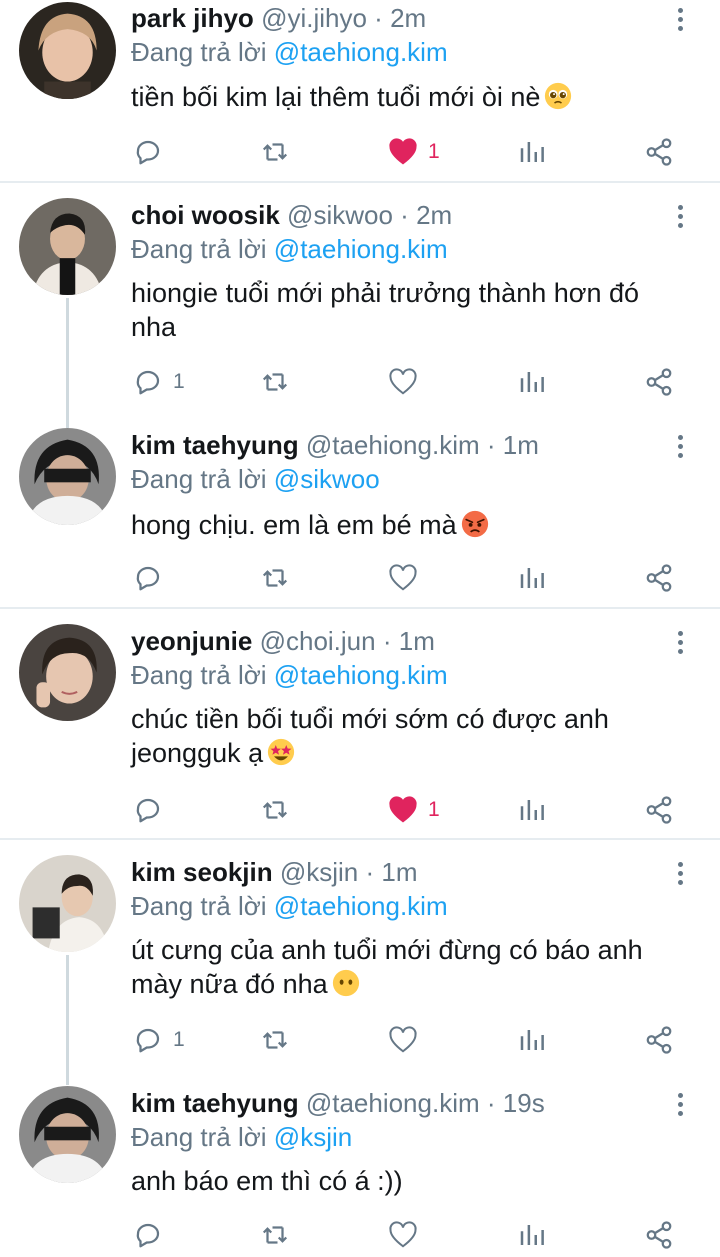 The width and height of the screenshot is (720, 1257). What do you see at coordinates (327, 479) in the screenshot?
I see `mention-link: @sikwoo` at bounding box center [327, 479].